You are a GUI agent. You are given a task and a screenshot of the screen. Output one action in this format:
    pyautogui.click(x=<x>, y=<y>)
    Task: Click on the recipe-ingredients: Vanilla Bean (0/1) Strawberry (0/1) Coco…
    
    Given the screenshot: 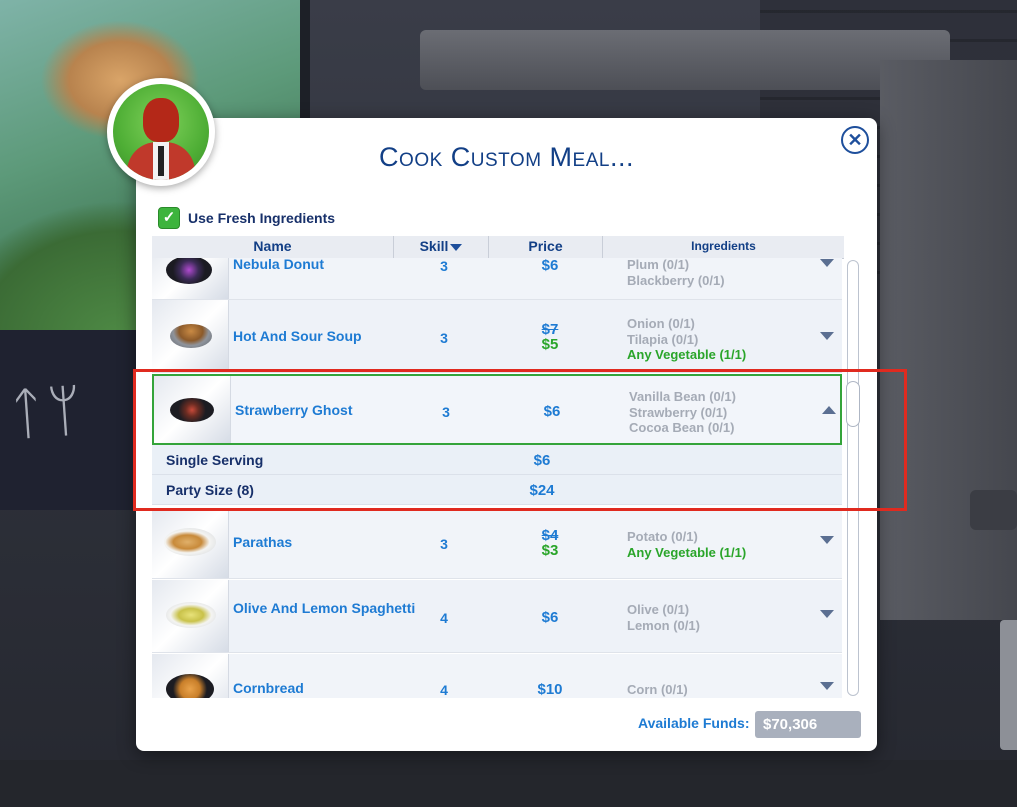 What is the action you would take?
    pyautogui.click(x=682, y=412)
    